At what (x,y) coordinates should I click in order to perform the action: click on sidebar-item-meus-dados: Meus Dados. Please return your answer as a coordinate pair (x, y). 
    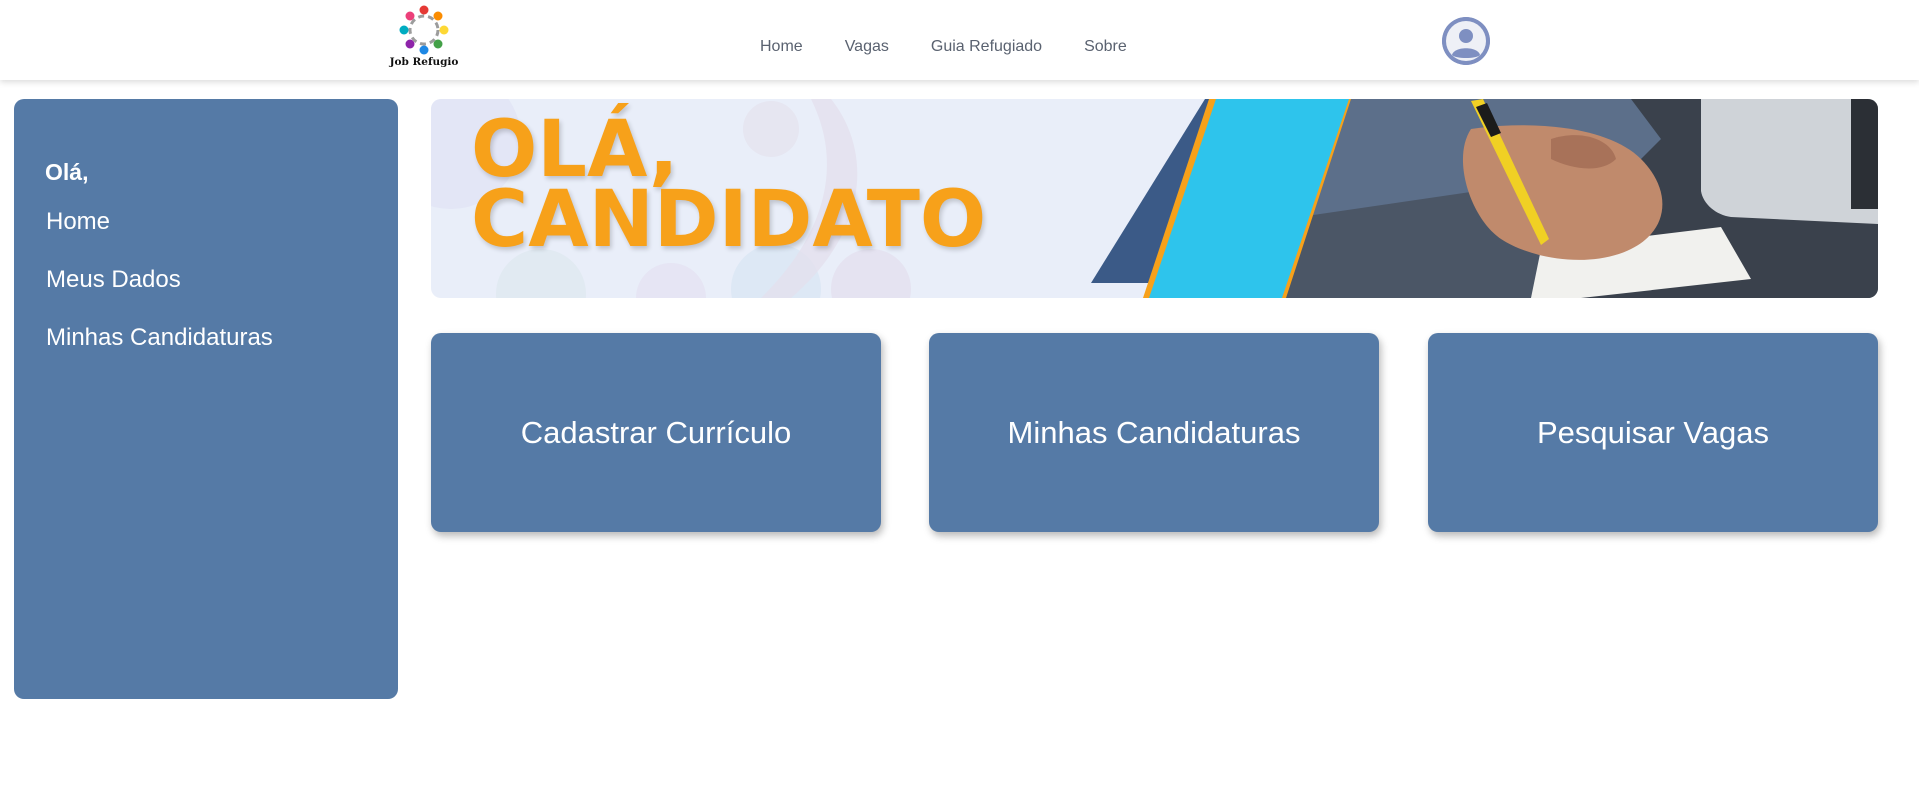
    Looking at the image, I should click on (159, 294).